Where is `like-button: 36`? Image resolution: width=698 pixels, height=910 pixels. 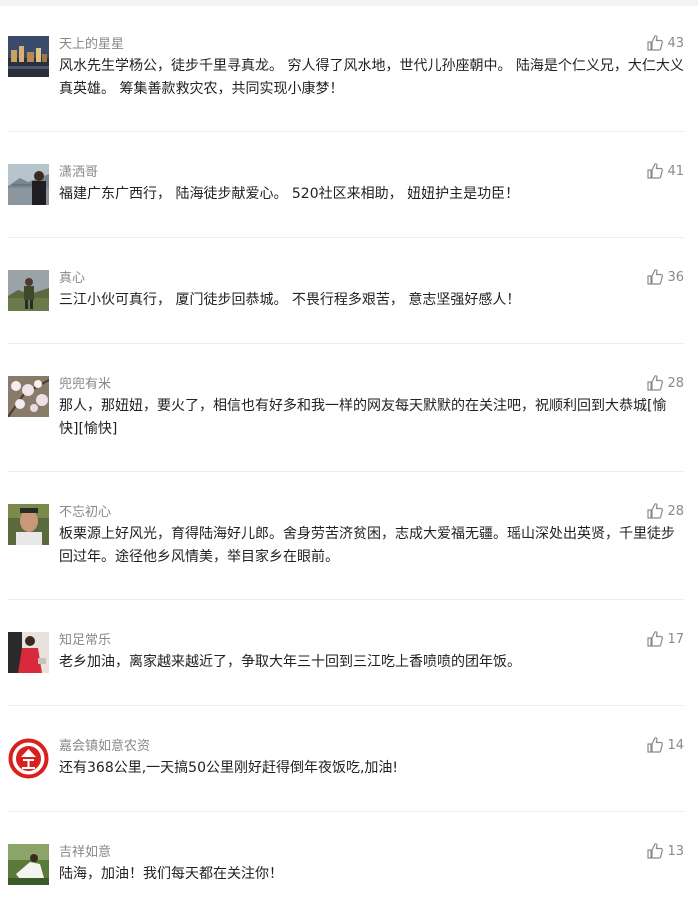 like-button: 36 is located at coordinates (665, 277).